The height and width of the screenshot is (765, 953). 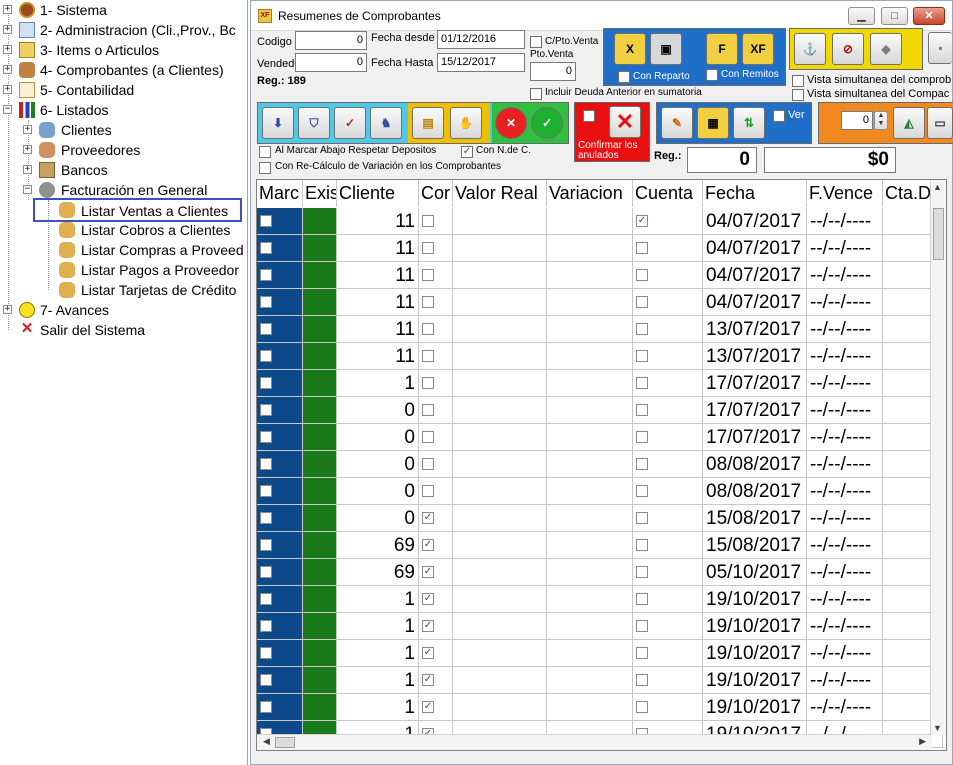 What do you see at coordinates (668, 221) in the screenshot?
I see `cuenta-cell: ✓` at bounding box center [668, 221].